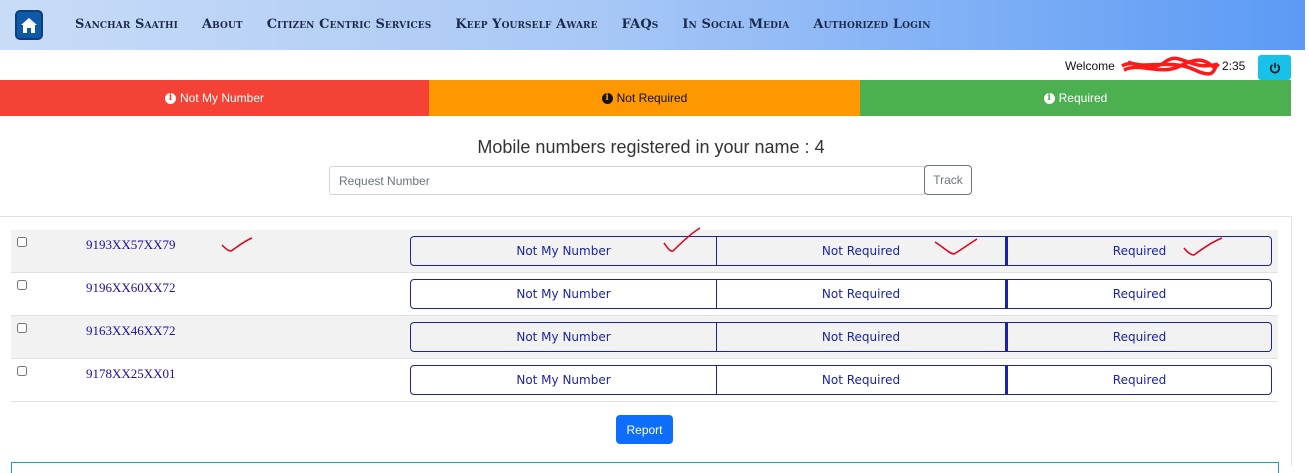 This screenshot has width=1309, height=473. What do you see at coordinates (1234, 66) in the screenshot?
I see `session-time: 2:35` at bounding box center [1234, 66].